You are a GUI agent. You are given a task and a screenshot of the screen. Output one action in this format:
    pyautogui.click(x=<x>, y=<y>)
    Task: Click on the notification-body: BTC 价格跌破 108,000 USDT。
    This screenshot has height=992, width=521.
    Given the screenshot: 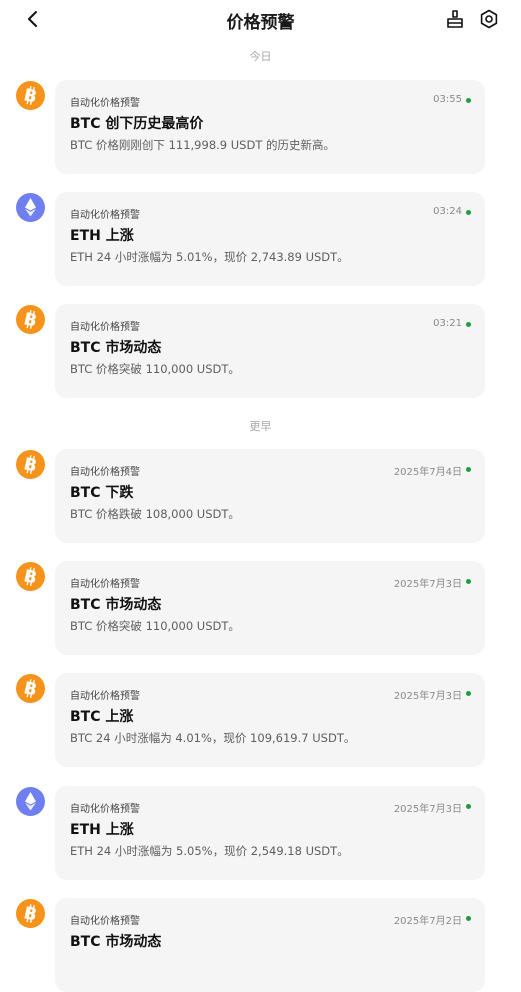 What is the action you would take?
    pyautogui.click(x=155, y=514)
    